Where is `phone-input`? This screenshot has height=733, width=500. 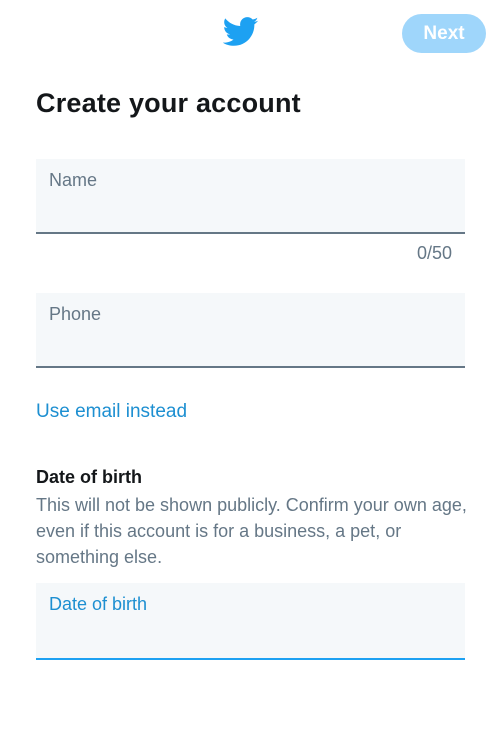 phone-input is located at coordinates (249, 347).